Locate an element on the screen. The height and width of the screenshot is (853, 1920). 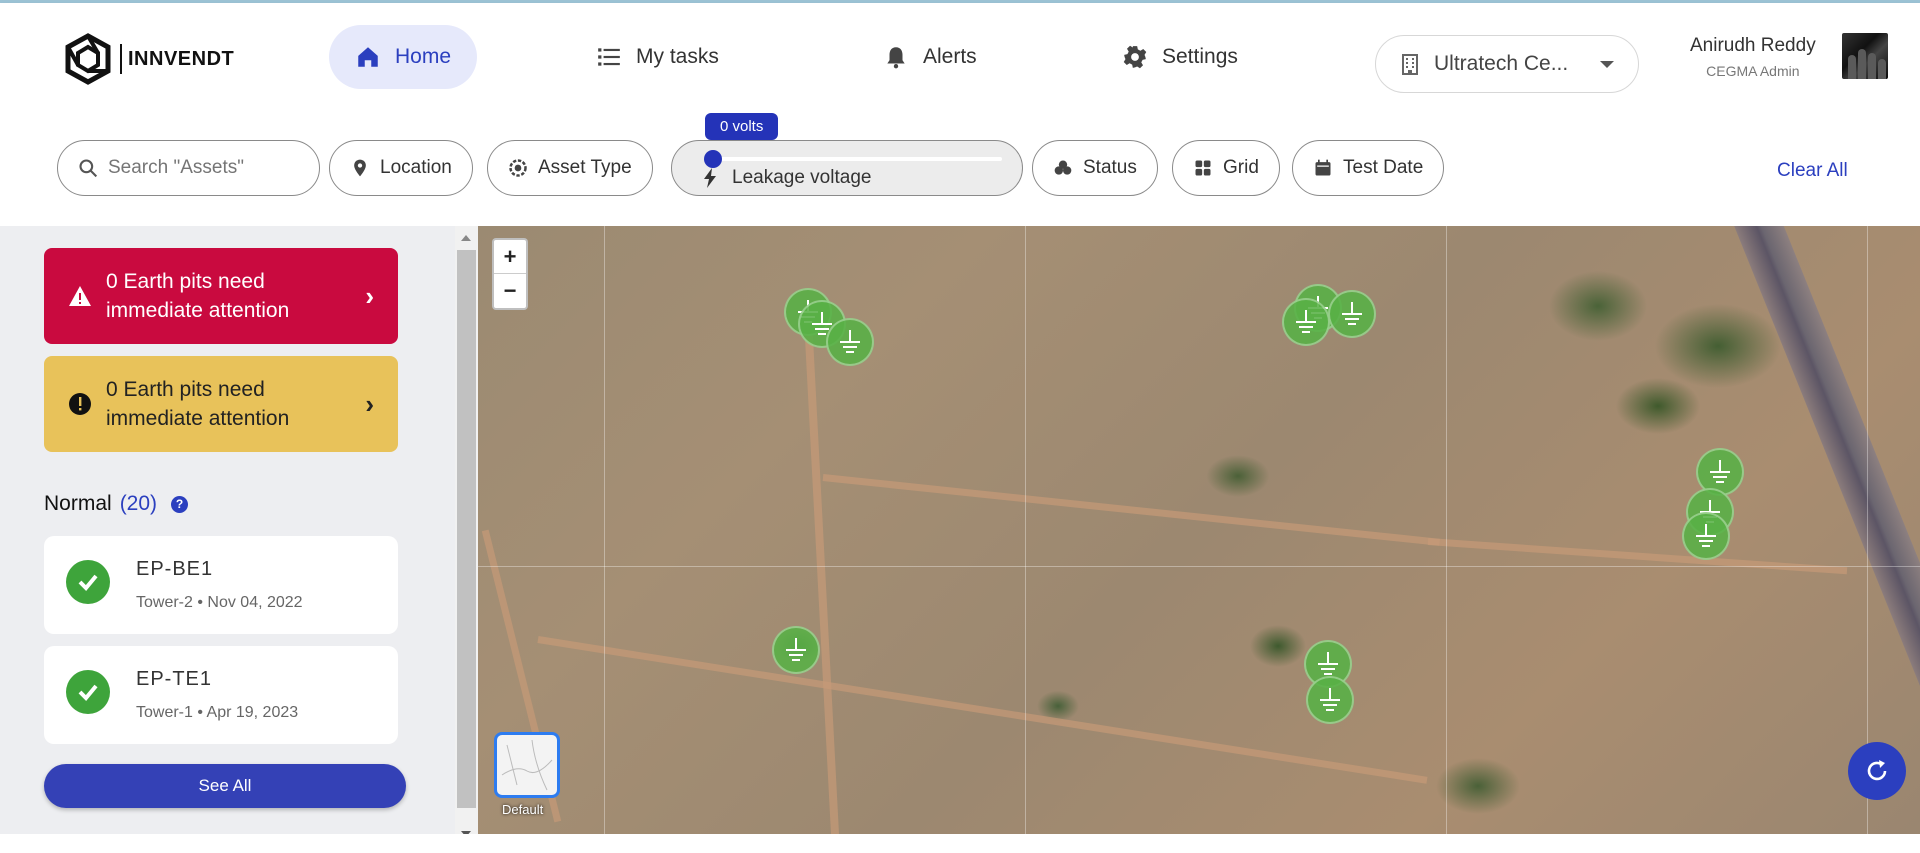
zoom-out-button: − is located at coordinates (510, 291).